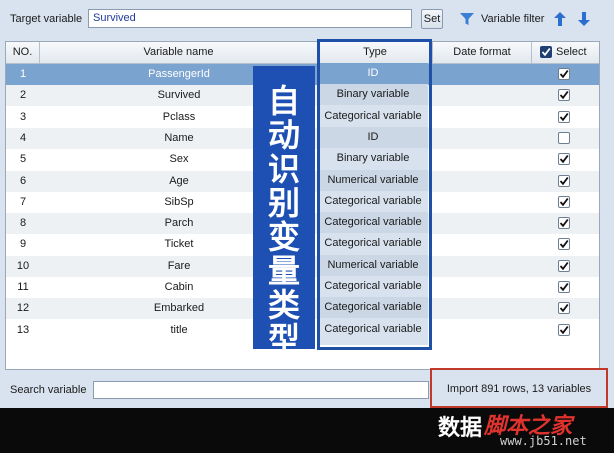  Describe the element at coordinates (519, 388) in the screenshot. I see `import-status: Import 891 rows, 13 variables` at that location.